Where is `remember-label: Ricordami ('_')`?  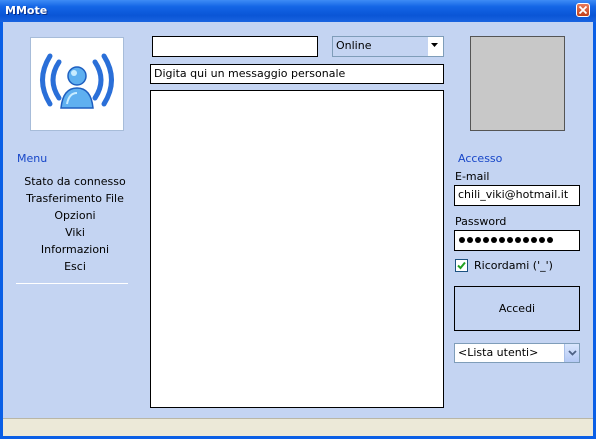 remember-label: Ricordami ('_') is located at coordinates (513, 265).